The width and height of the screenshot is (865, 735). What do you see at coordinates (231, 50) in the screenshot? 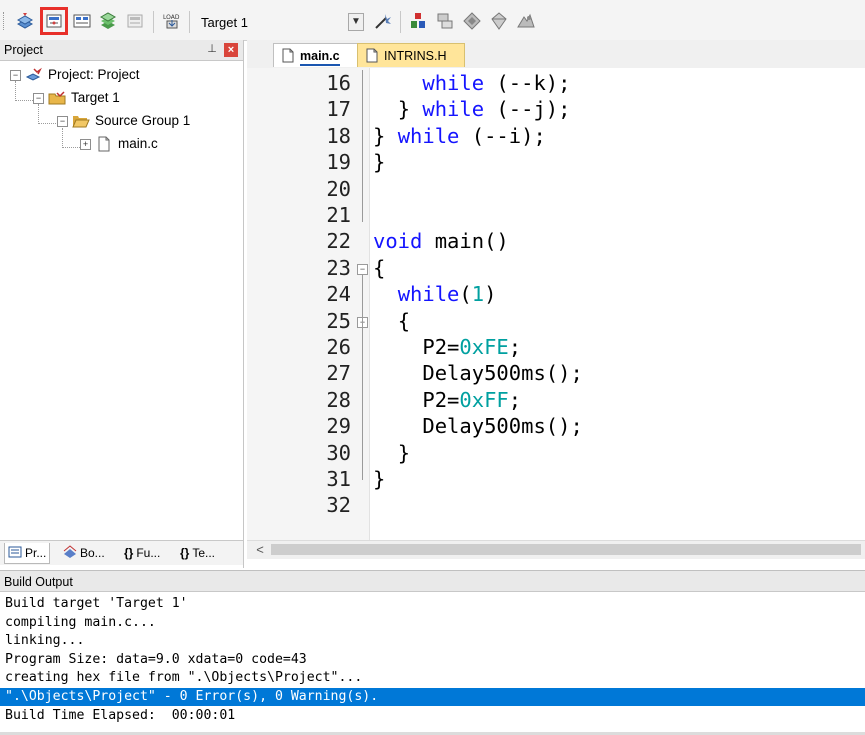
I see `close-icon: ×` at bounding box center [231, 50].